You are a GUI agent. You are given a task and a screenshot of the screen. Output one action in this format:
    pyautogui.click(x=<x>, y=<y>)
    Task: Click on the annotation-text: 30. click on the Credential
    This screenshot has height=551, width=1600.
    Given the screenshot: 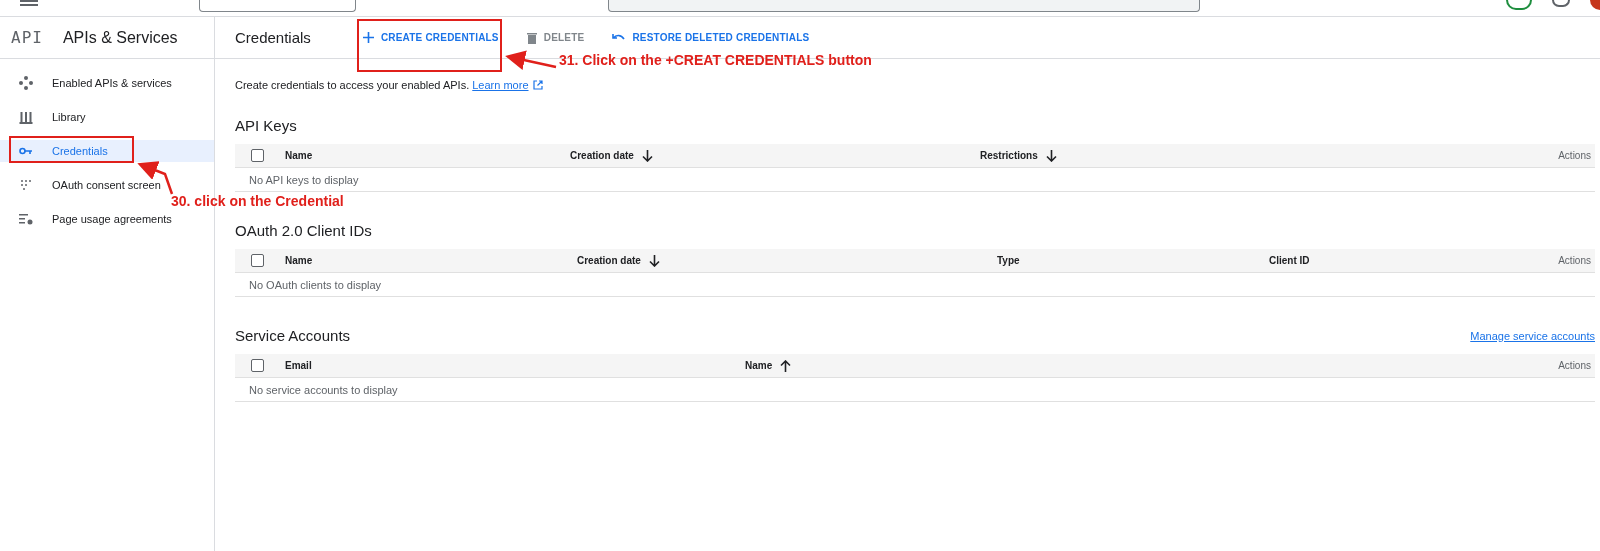 What is the action you would take?
    pyautogui.click(x=257, y=201)
    